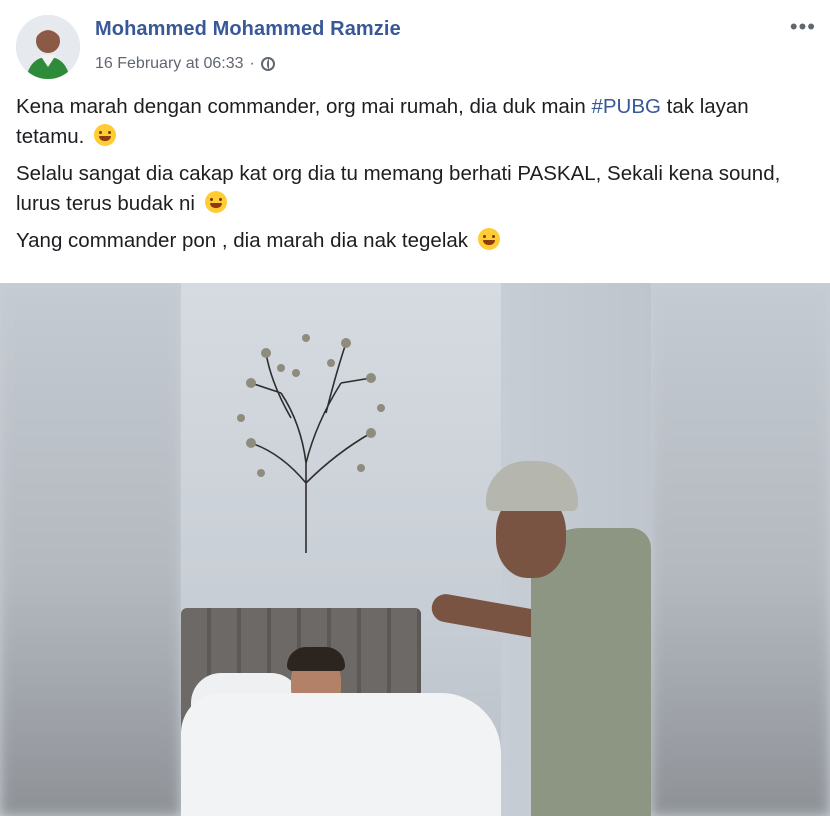  Describe the element at coordinates (267, 64) in the screenshot. I see `globe-icon` at that location.